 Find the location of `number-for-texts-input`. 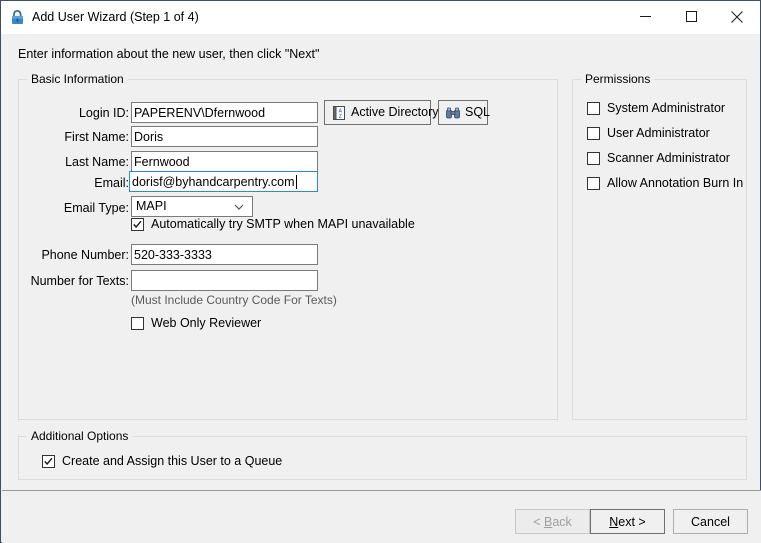

number-for-texts-input is located at coordinates (224, 280).